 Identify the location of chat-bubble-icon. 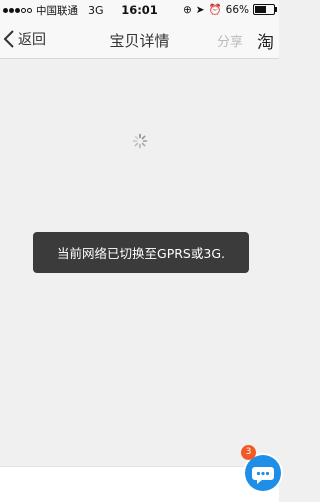
(263, 475).